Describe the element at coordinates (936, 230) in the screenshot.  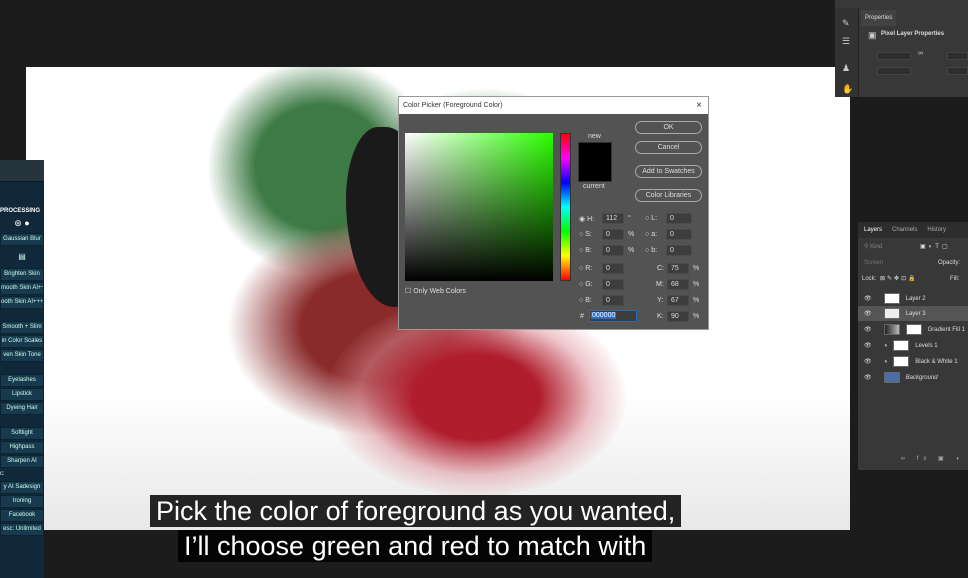
I see `tab-history: History` at that location.